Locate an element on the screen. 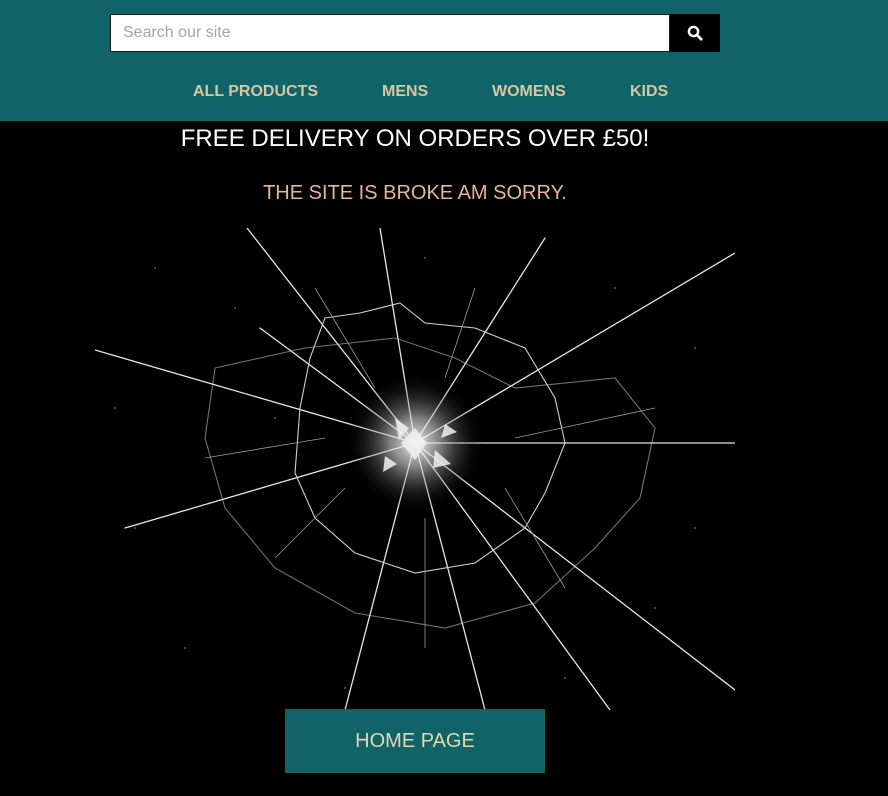 The width and height of the screenshot is (888, 796). nav-item-all-products: ALL PRODUCTS is located at coordinates (255, 92).